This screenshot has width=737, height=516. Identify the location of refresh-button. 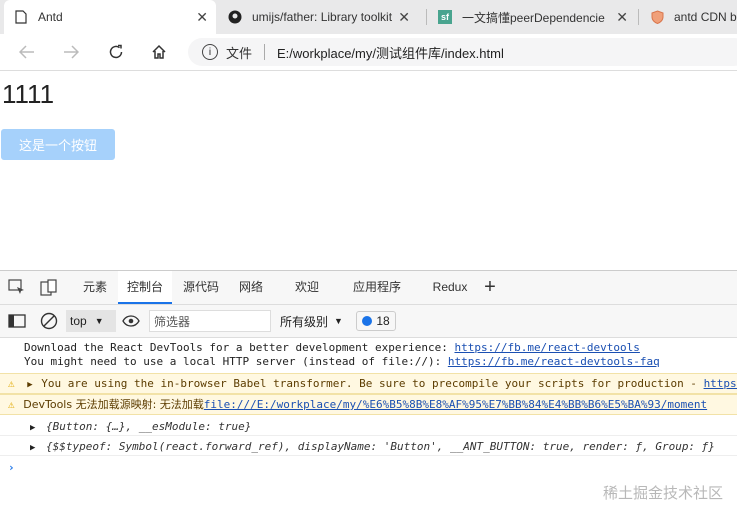
(116, 52).